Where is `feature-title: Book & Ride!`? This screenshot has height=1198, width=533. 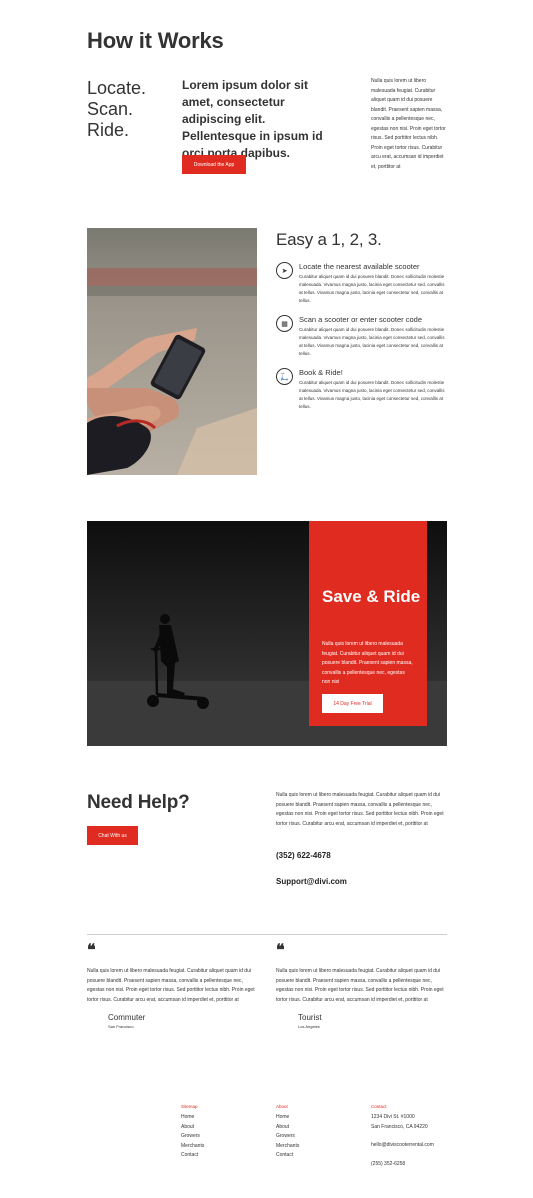 feature-title: Book & Ride! is located at coordinates (321, 372).